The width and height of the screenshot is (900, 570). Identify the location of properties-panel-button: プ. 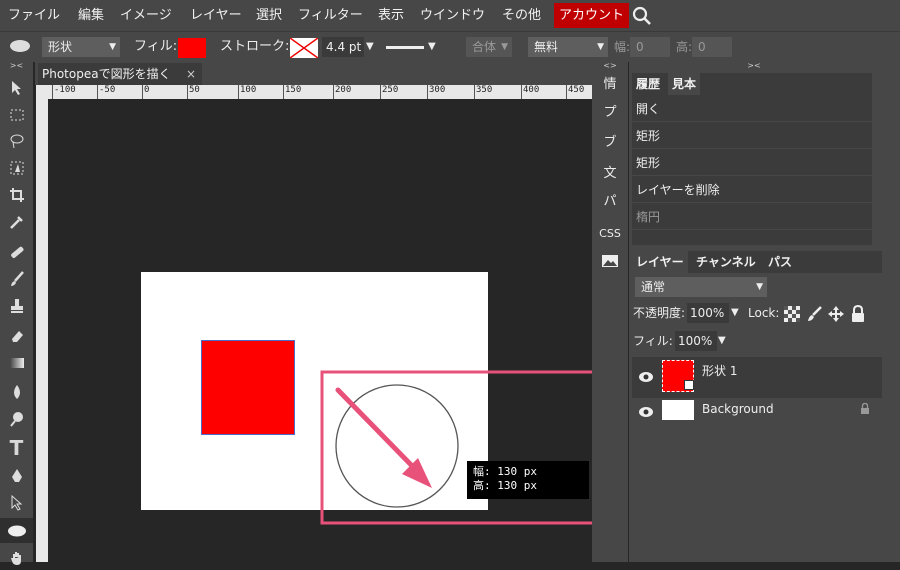
(610, 113).